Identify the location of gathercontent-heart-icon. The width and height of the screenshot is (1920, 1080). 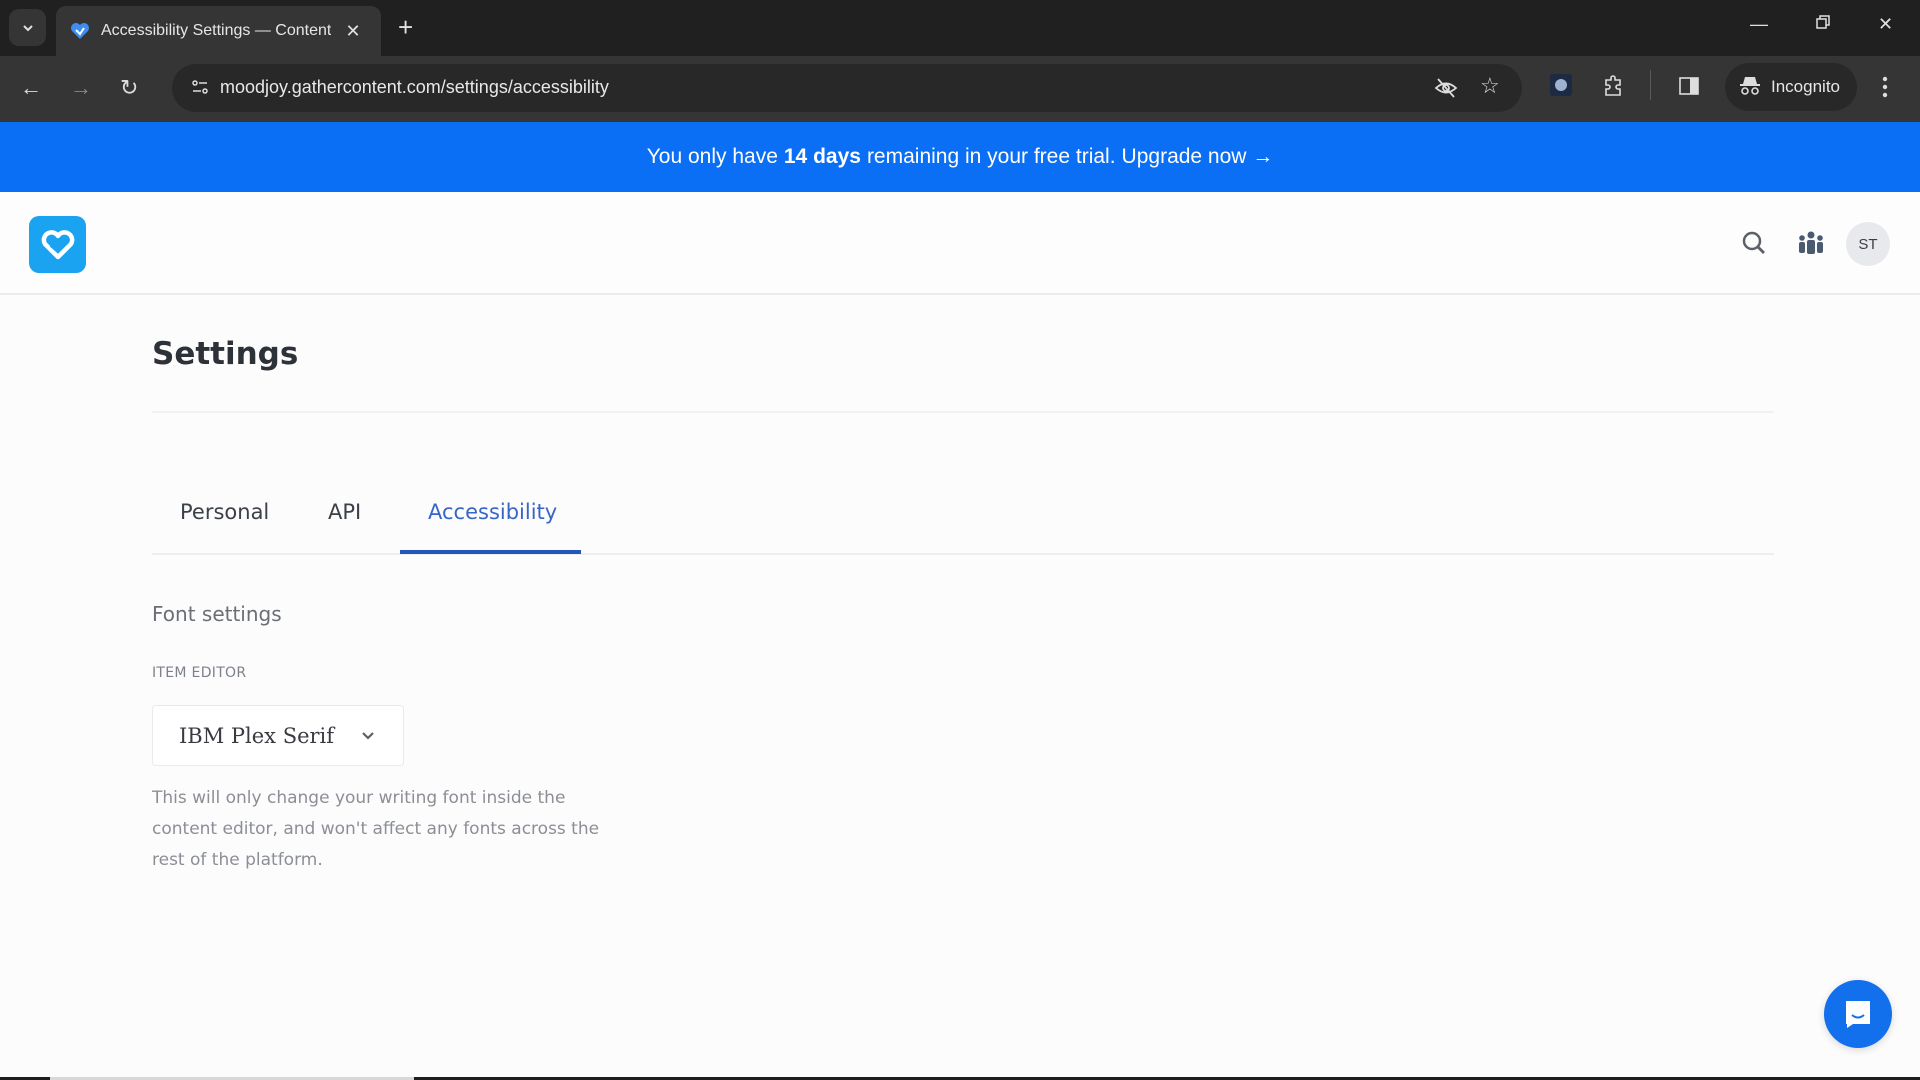
(80, 31).